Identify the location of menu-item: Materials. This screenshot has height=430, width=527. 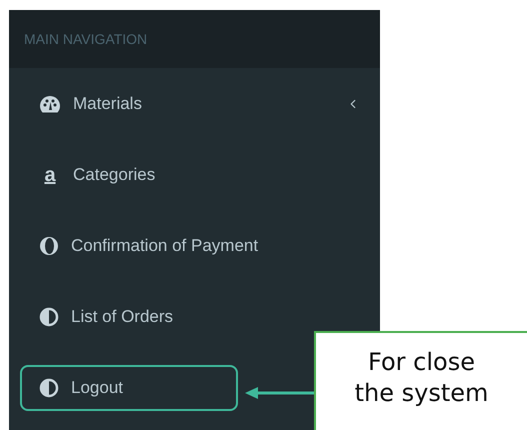
(191, 103).